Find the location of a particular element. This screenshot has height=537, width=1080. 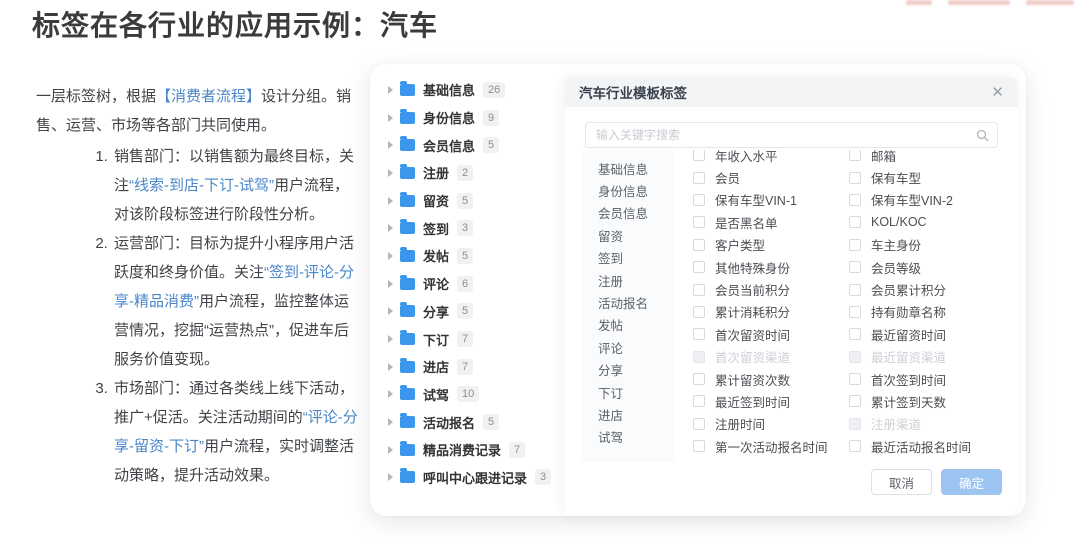

tag-checkbox-item: 最近签到时间 is located at coordinates (771, 401).